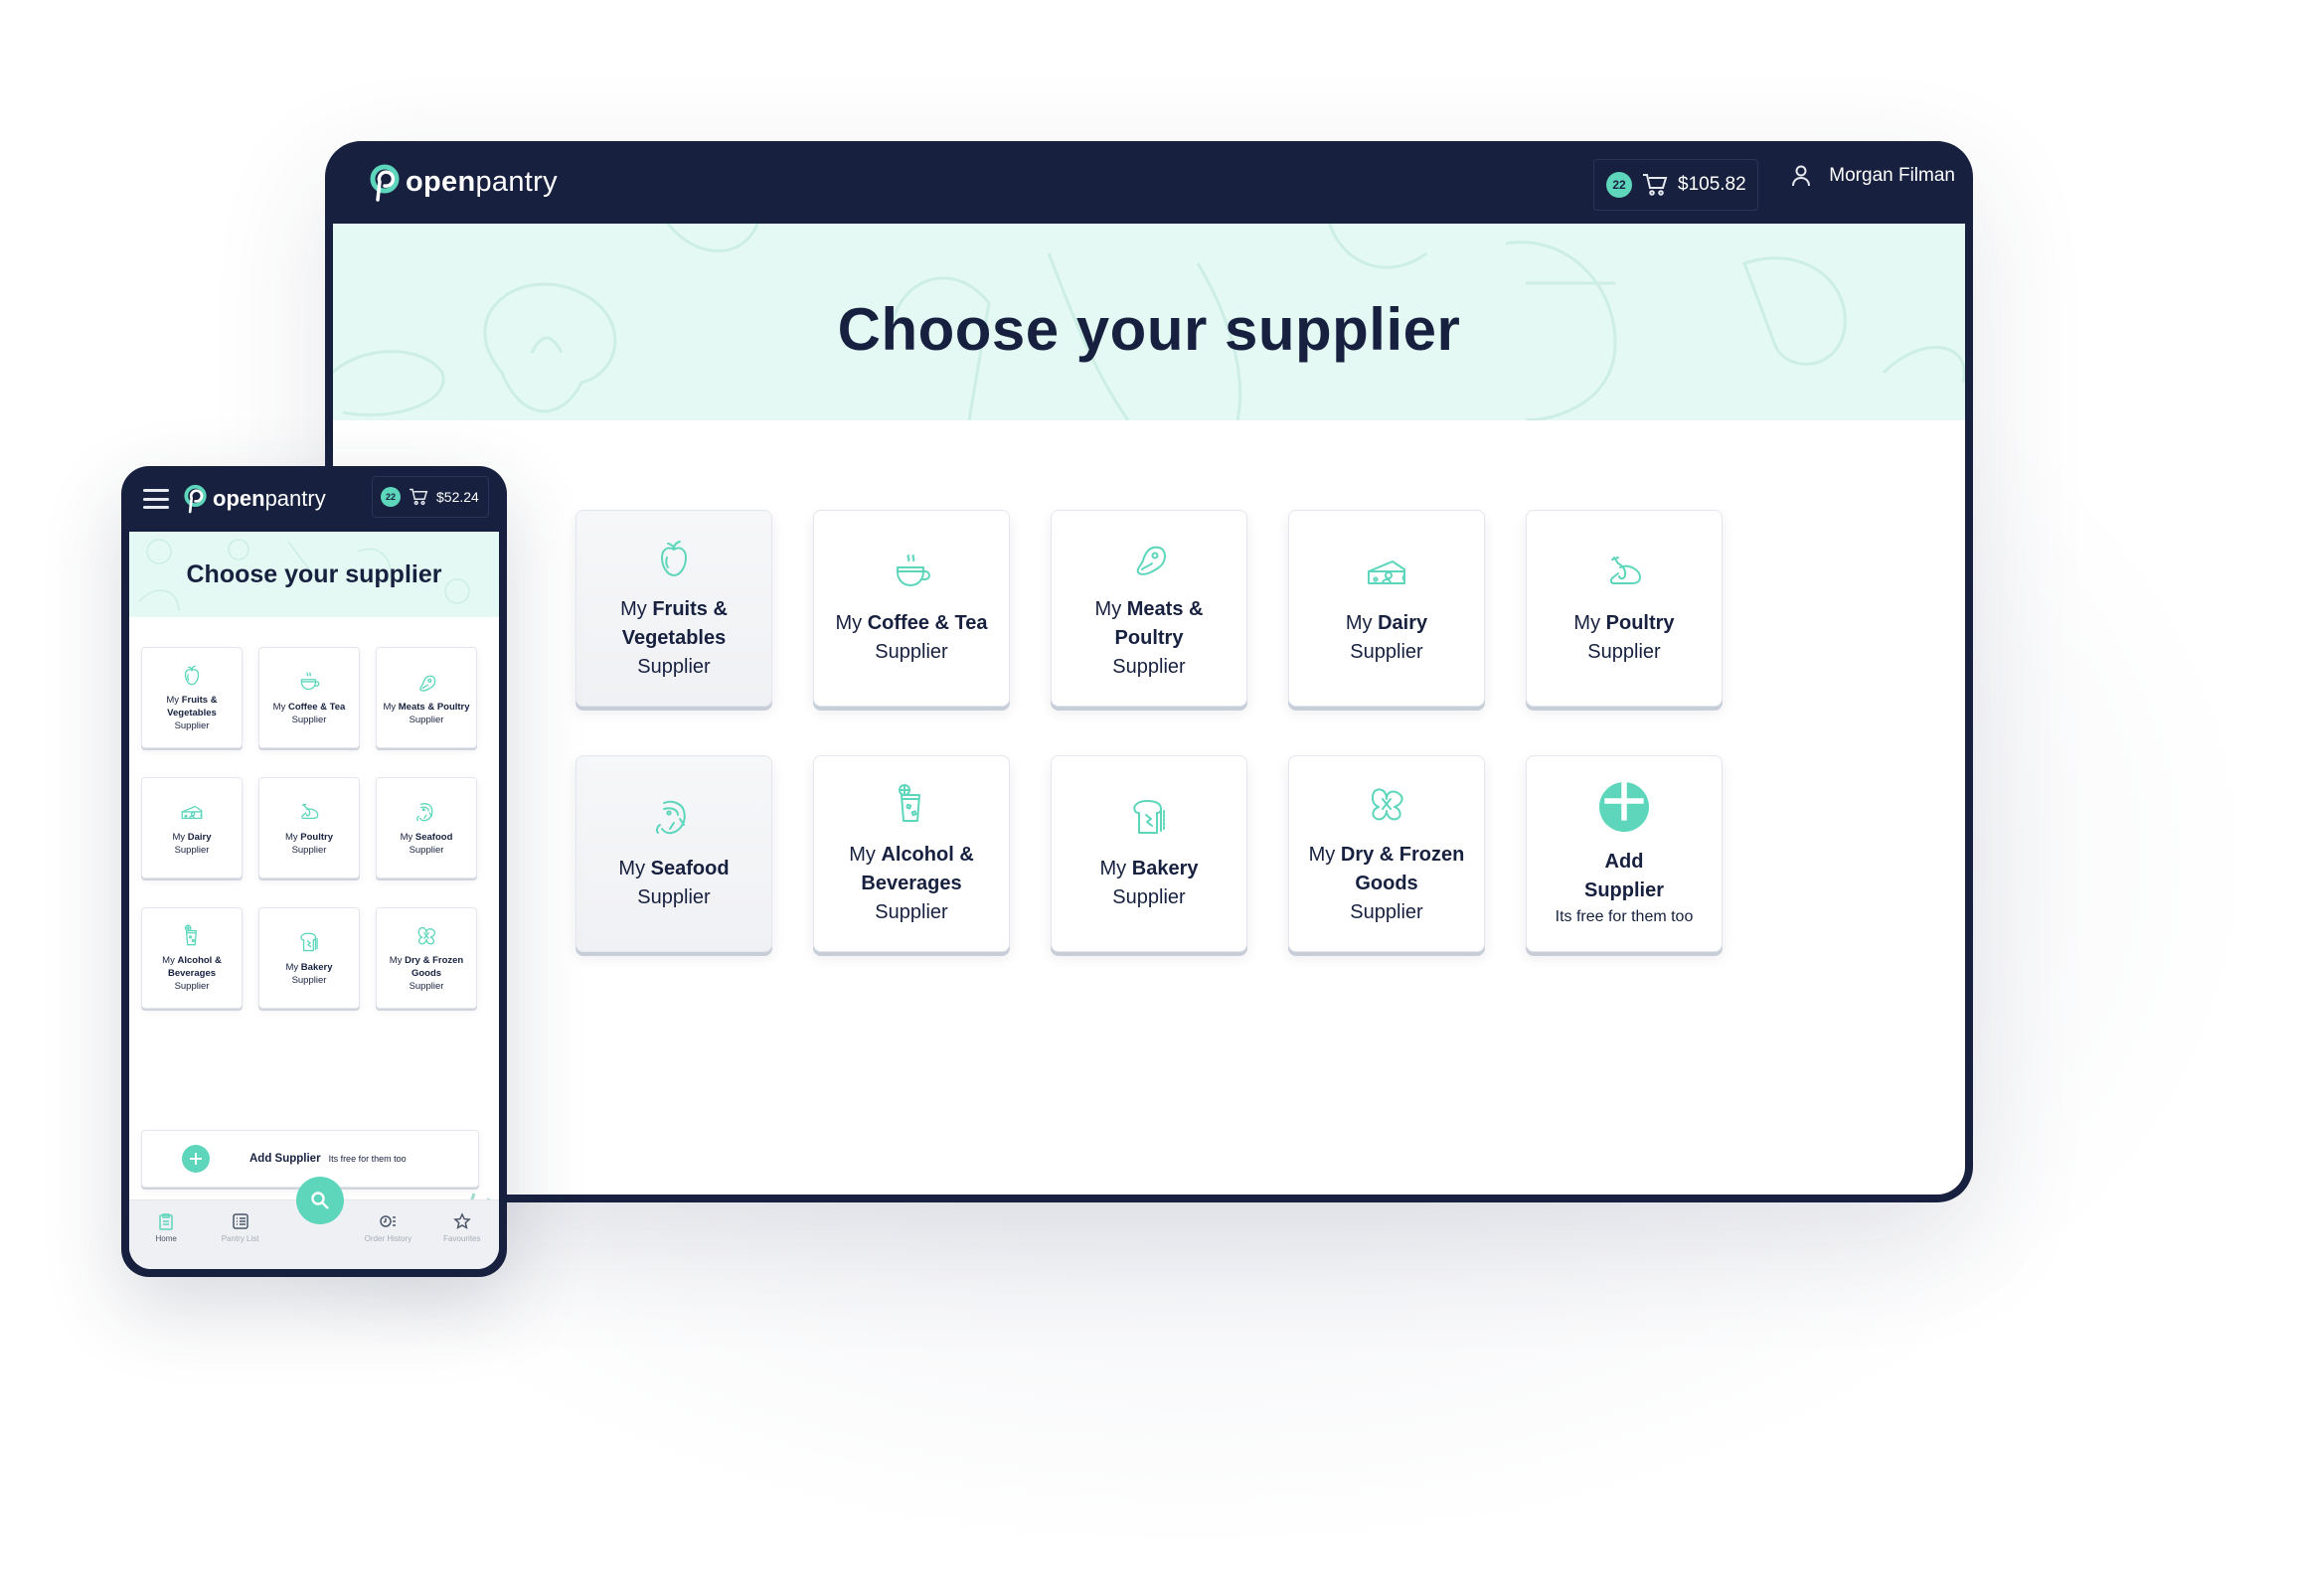  Describe the element at coordinates (254, 499) in the screenshot. I see `openpantry-logo-mobile: openpantry` at that location.